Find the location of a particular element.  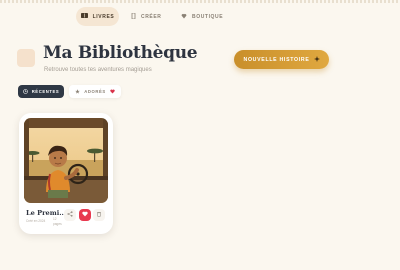

shop-icon is located at coordinates (184, 17).